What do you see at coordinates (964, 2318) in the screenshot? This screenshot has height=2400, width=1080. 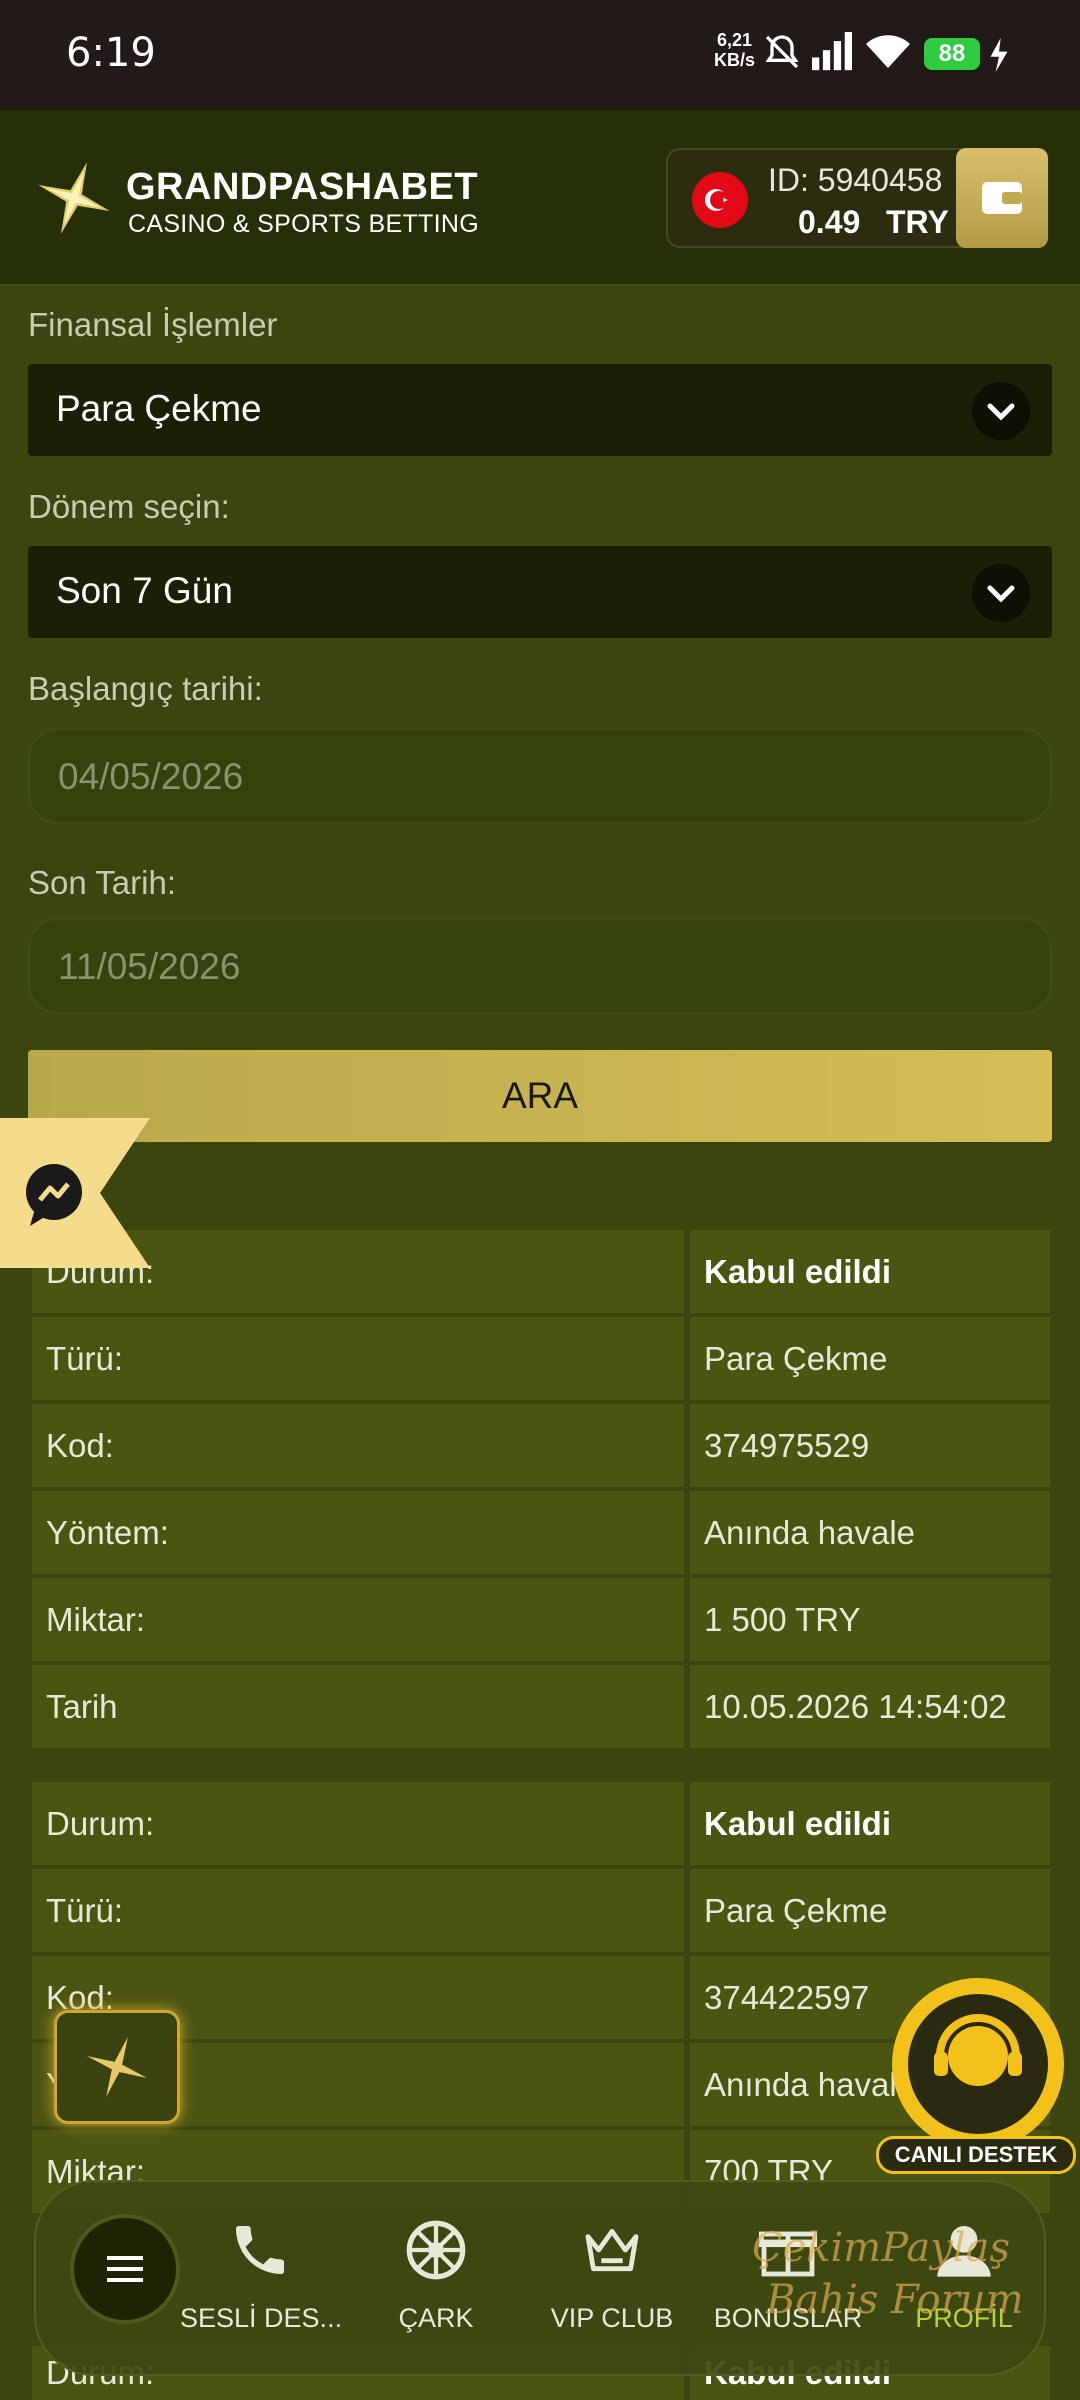 I see `nav-label: PROFİL` at bounding box center [964, 2318].